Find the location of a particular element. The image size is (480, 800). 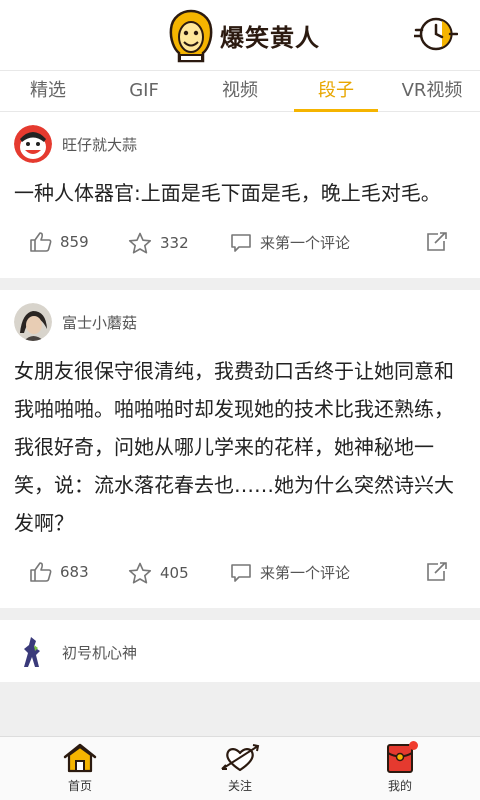

nav-follow: 关注 is located at coordinates (240, 768).